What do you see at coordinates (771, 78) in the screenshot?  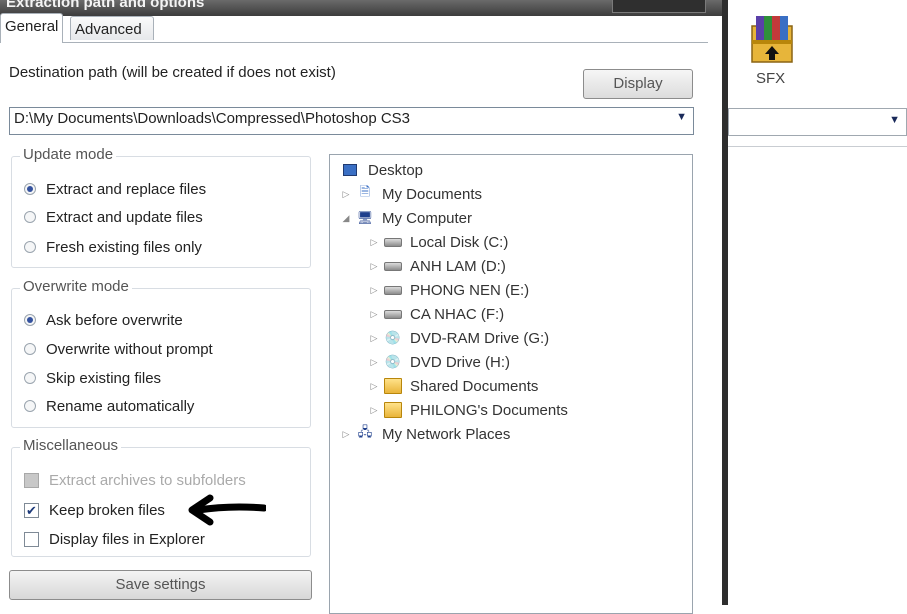 I see `sfx-label: SFX` at bounding box center [771, 78].